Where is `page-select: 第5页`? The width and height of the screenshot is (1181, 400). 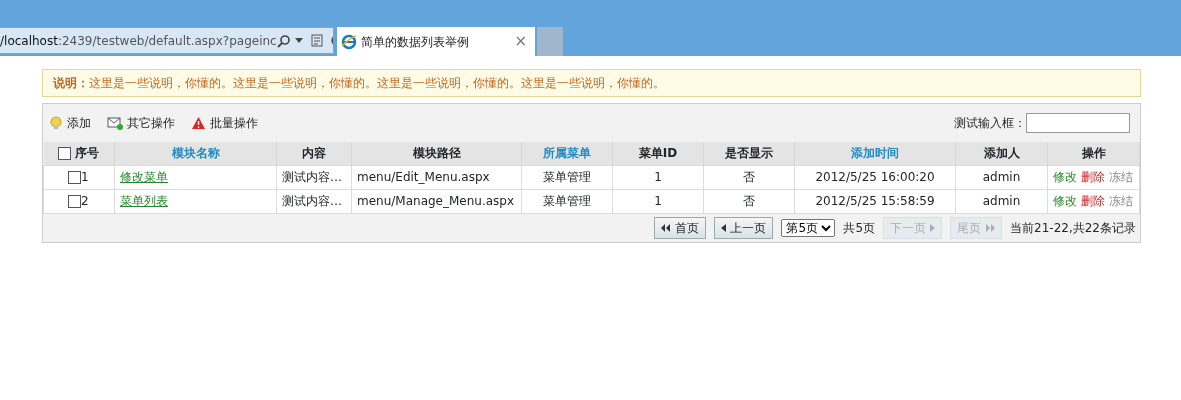 page-select: 第5页 is located at coordinates (808, 227).